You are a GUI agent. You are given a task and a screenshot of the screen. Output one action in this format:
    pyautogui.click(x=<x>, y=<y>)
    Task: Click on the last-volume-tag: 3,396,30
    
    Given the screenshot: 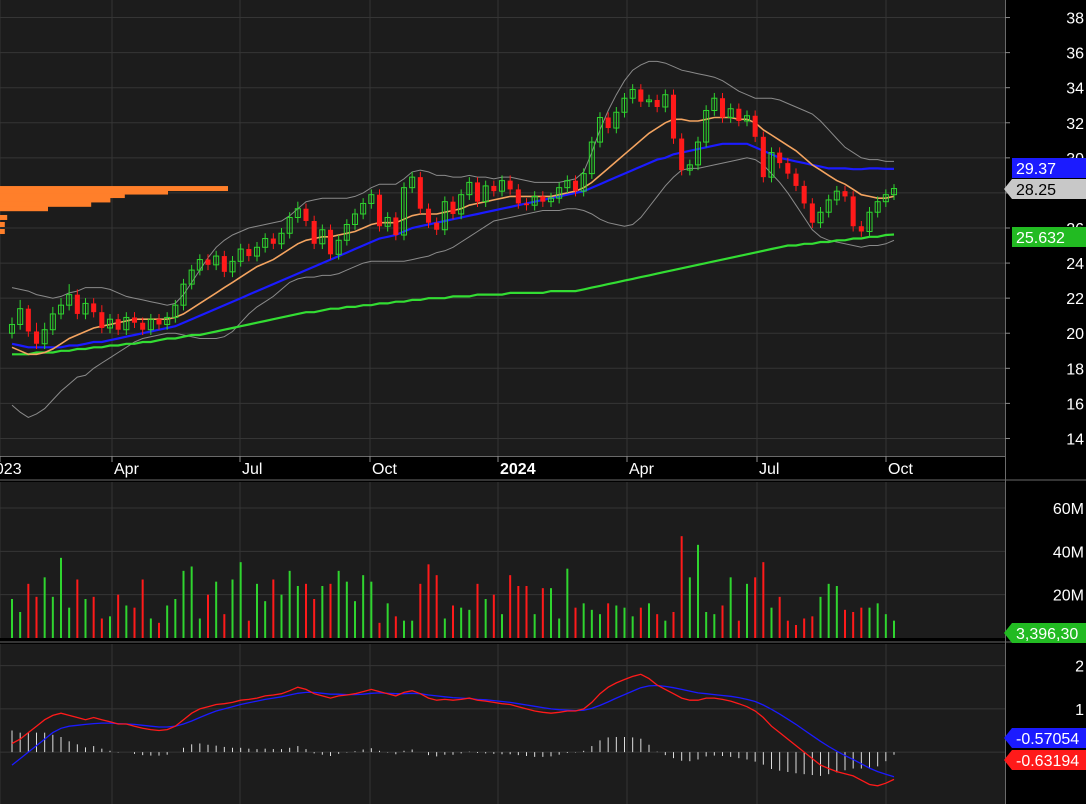 What is the action you would take?
    pyautogui.click(x=1047, y=634)
    